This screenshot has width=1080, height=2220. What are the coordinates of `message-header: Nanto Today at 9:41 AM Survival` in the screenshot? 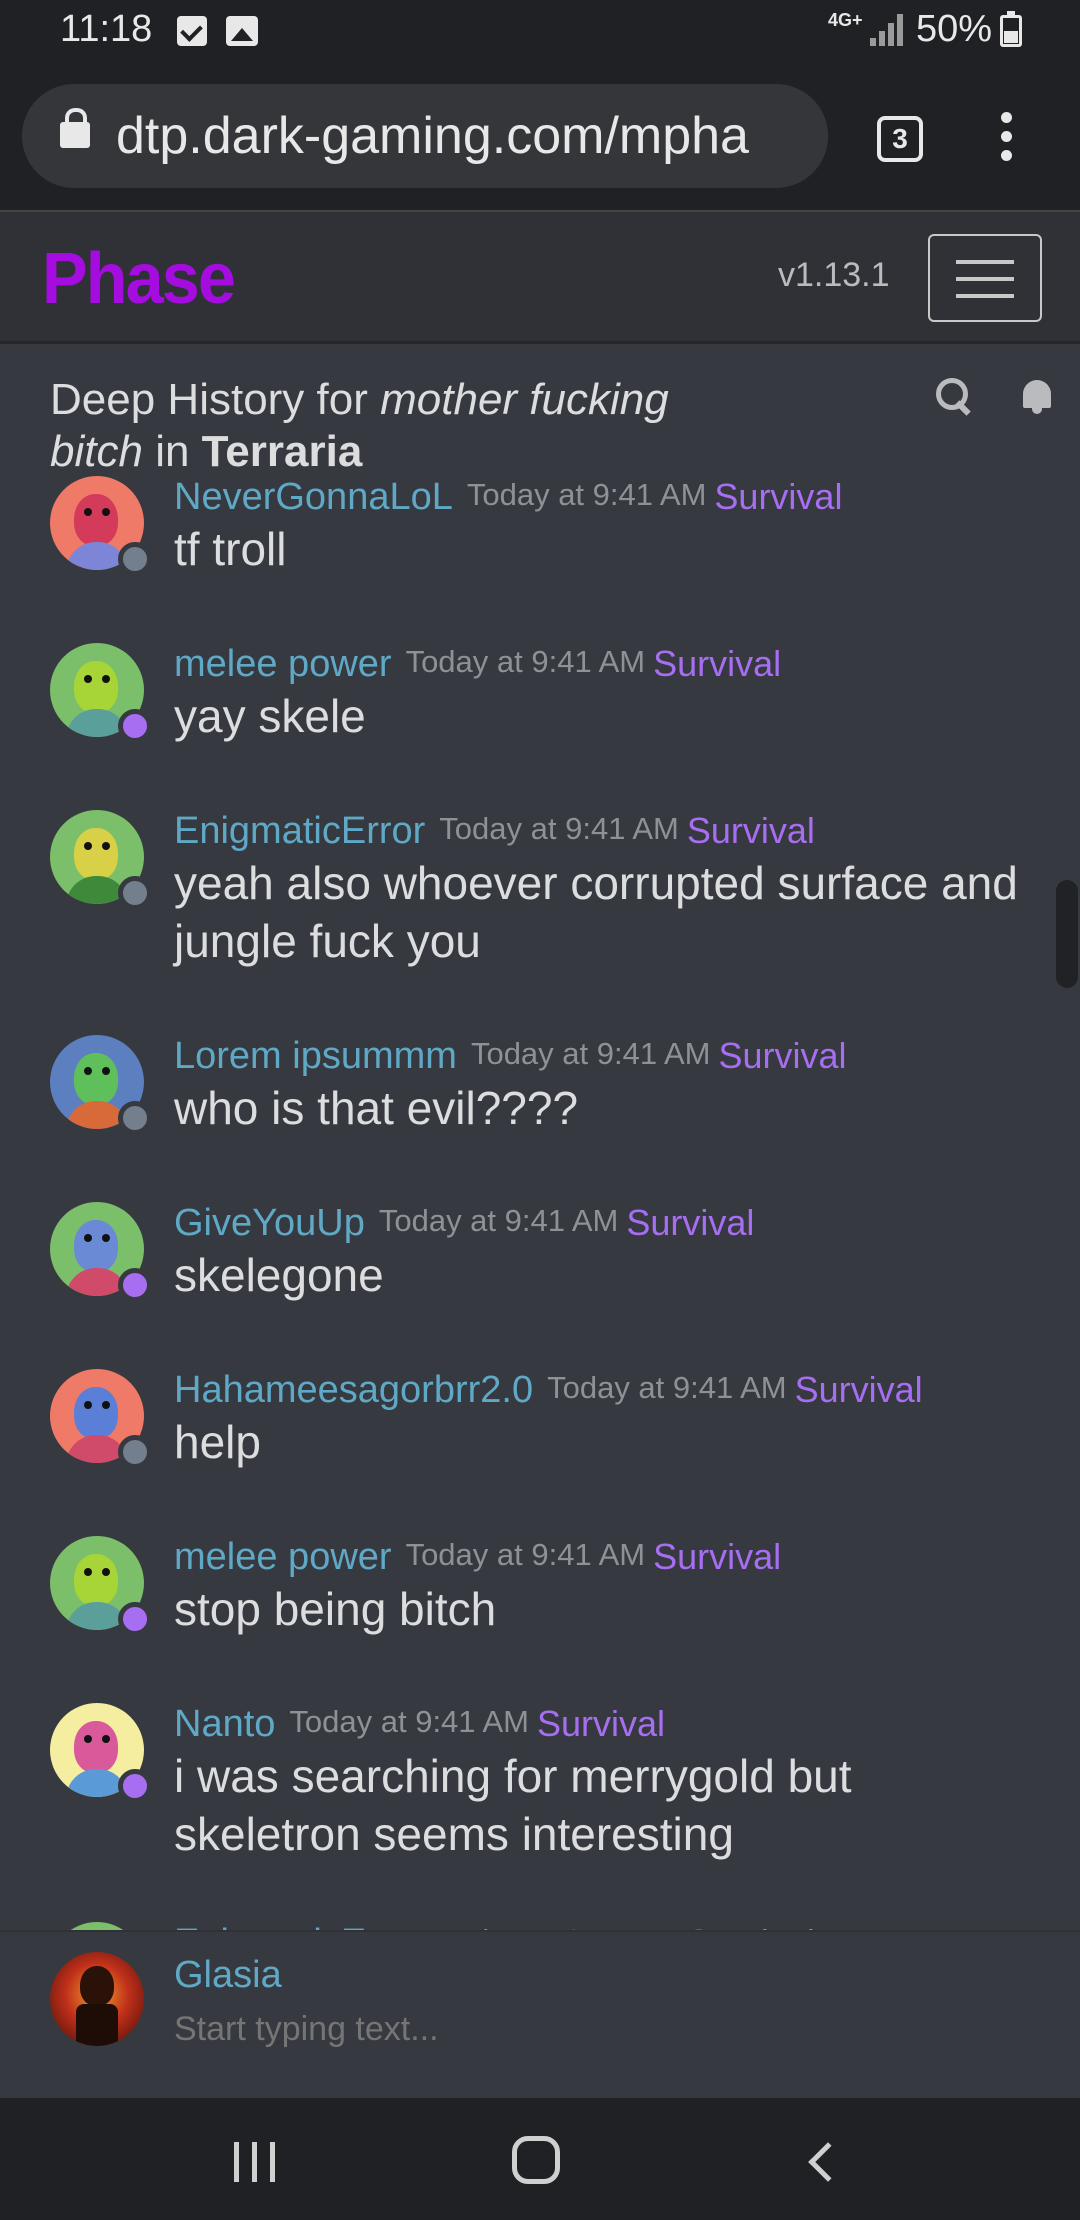 It's located at (419, 1724).